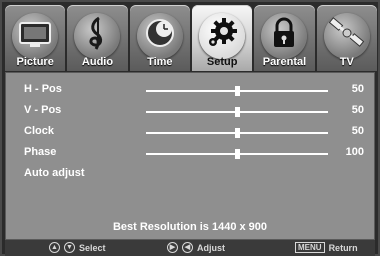 Image resolution: width=380 pixels, height=256 pixels. Describe the element at coordinates (284, 62) in the screenshot. I see `tab-label: Parental` at that location.